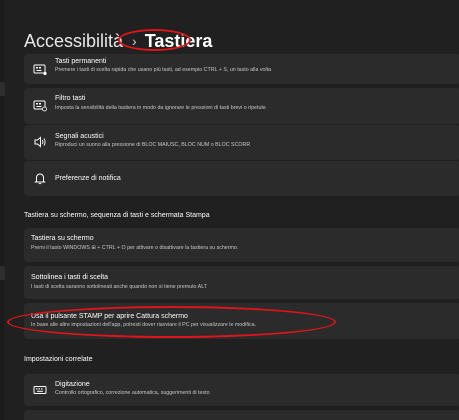  Describe the element at coordinates (40, 69) in the screenshot. I see `sticky-keys-icon` at that location.